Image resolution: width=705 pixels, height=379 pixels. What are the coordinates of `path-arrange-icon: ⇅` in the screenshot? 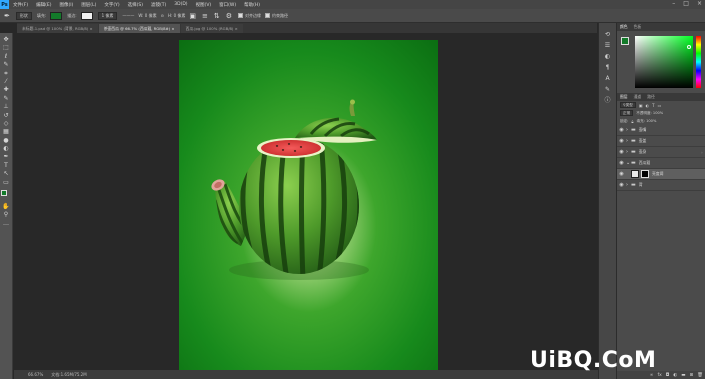 It's located at (217, 16).